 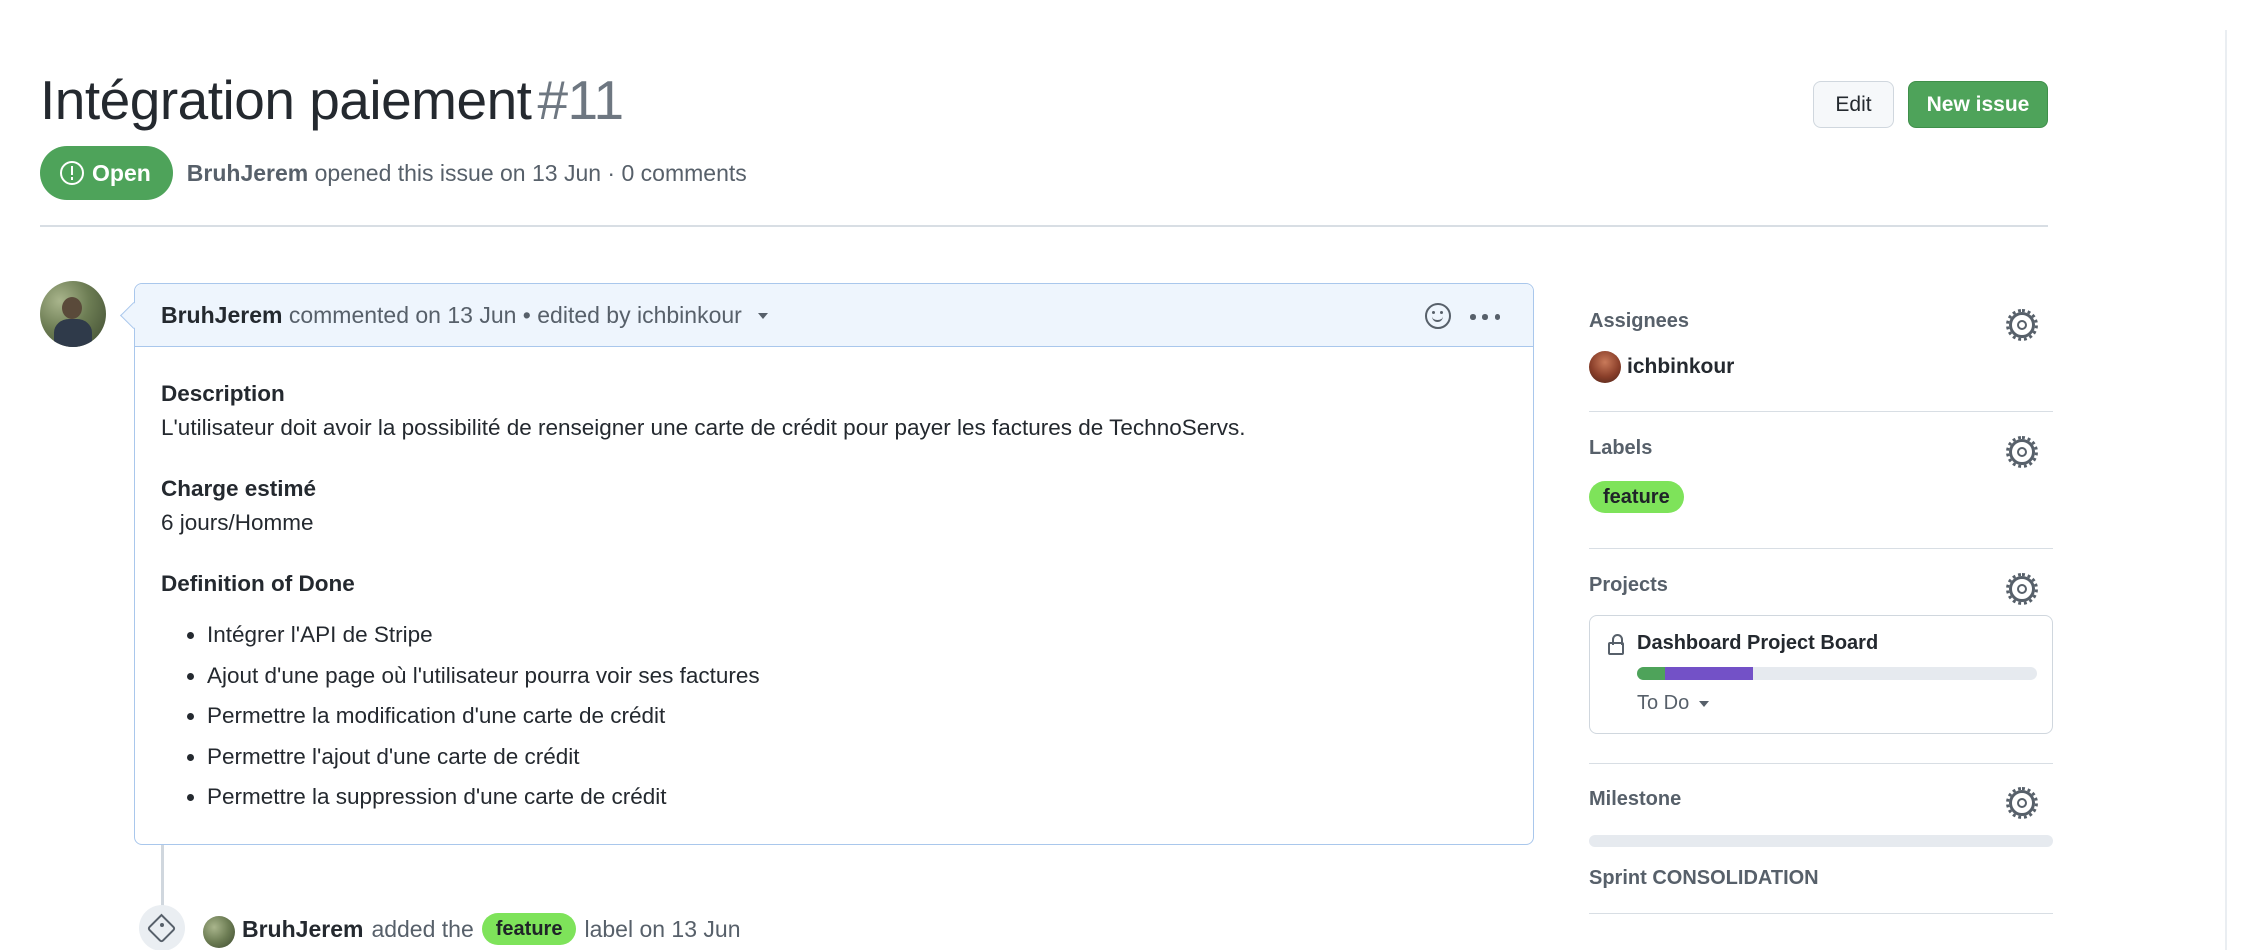 I want to click on tag-icon, so click(x=162, y=927).